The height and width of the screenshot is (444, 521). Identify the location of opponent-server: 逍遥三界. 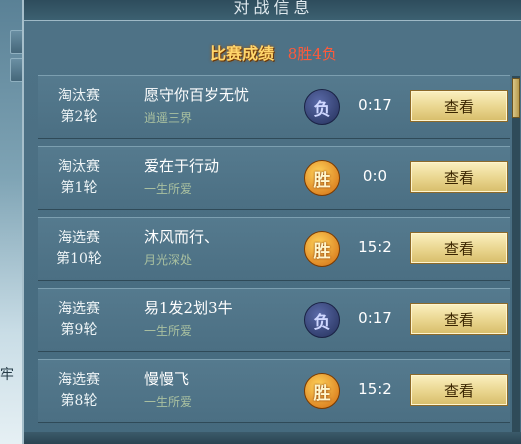
(168, 118).